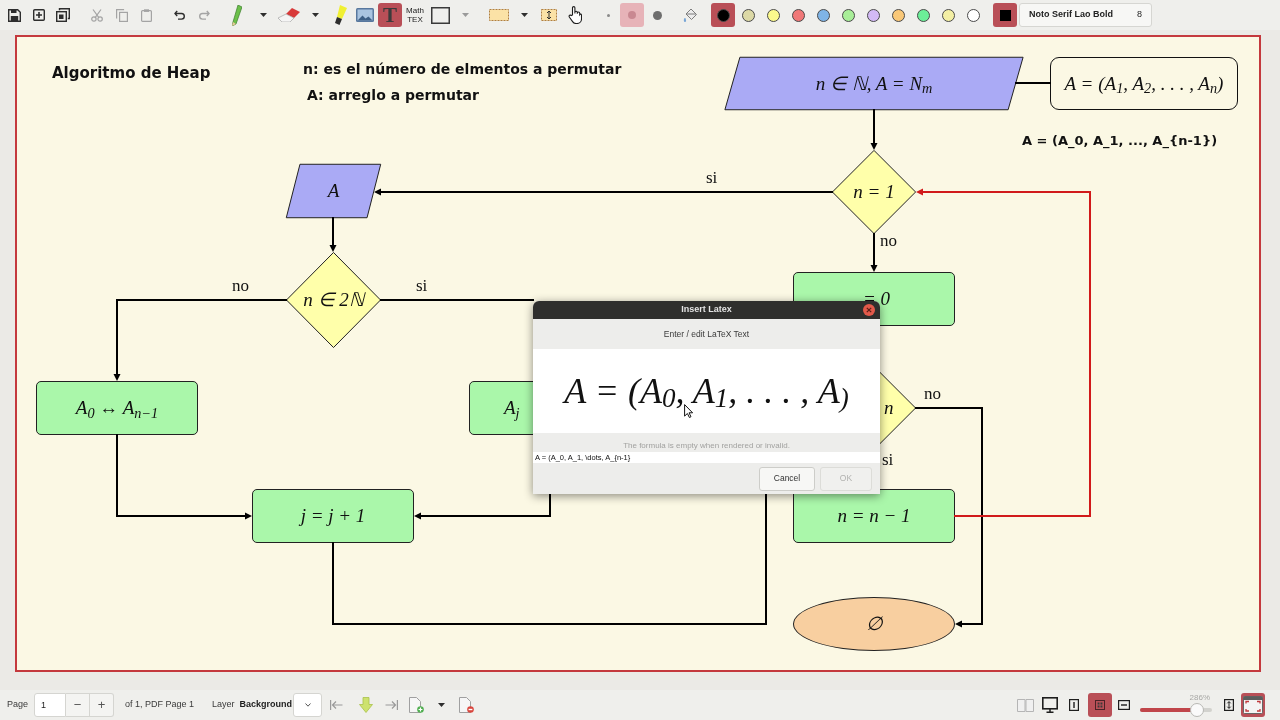 The height and width of the screenshot is (720, 1280). Describe the element at coordinates (97, 15) in the screenshot. I see `scissors-icon` at that location.